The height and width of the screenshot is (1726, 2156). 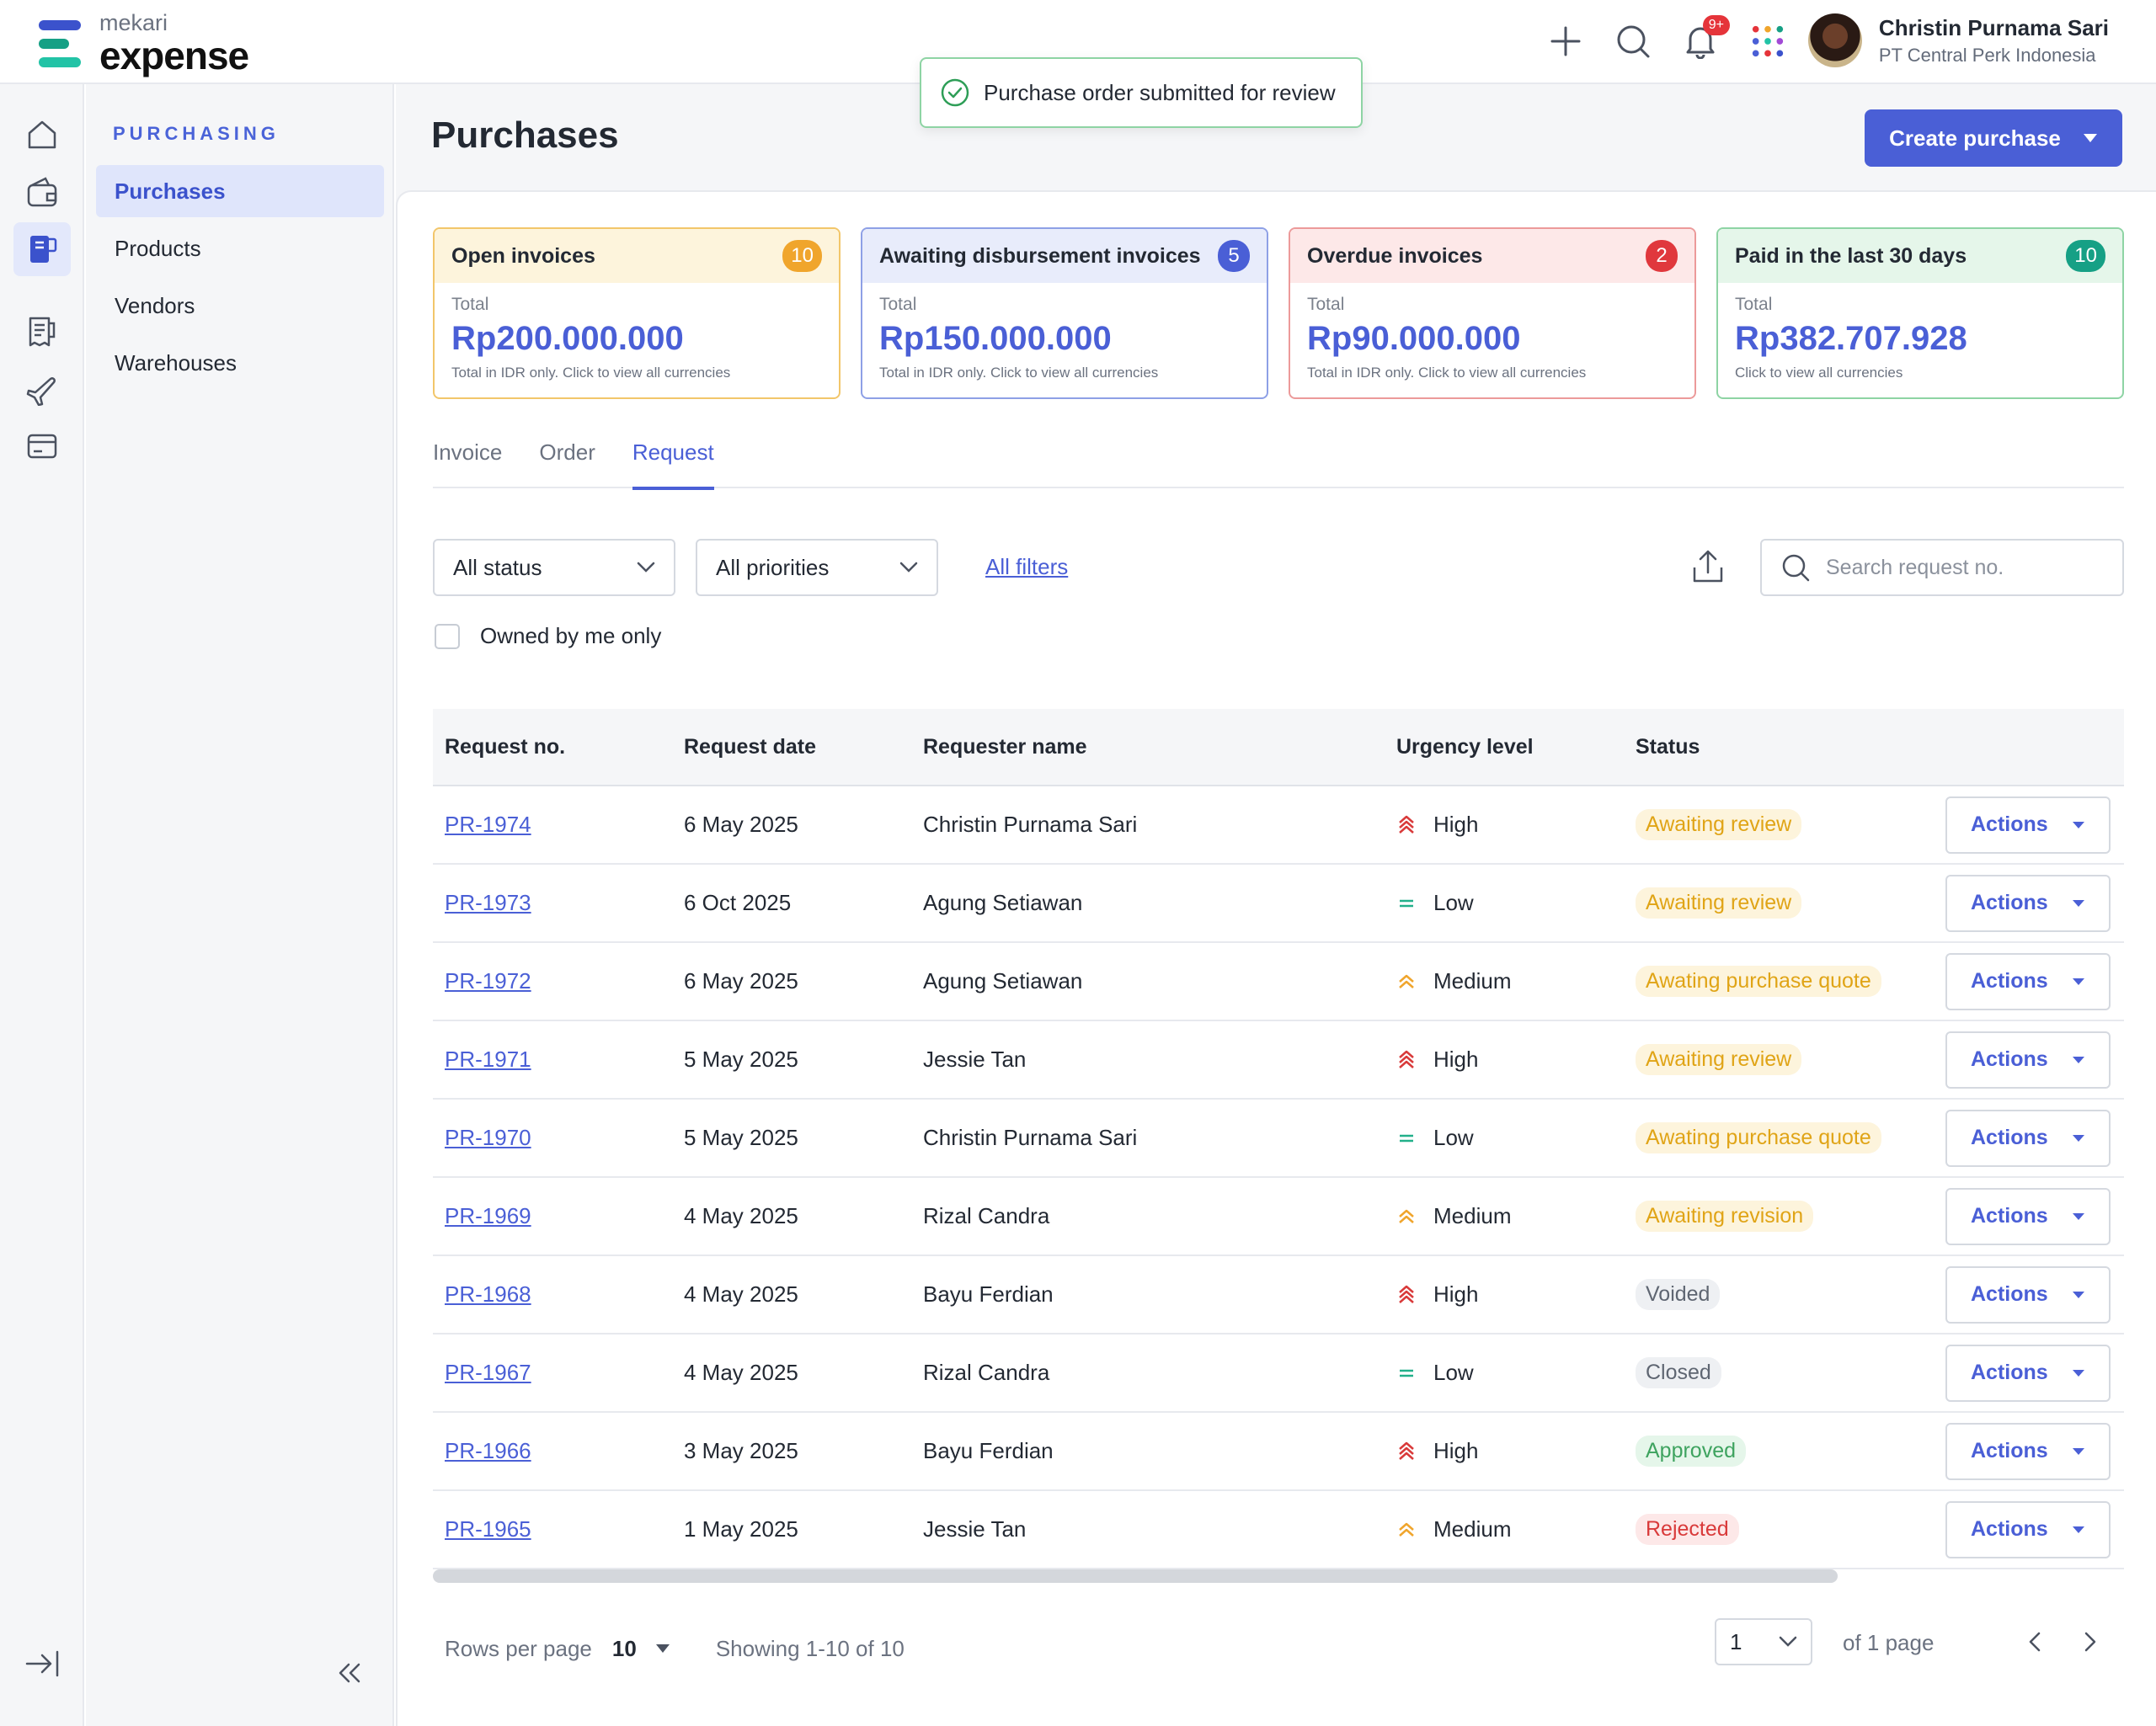 What do you see at coordinates (144, 43) in the screenshot?
I see `app-logo: mekari expense` at bounding box center [144, 43].